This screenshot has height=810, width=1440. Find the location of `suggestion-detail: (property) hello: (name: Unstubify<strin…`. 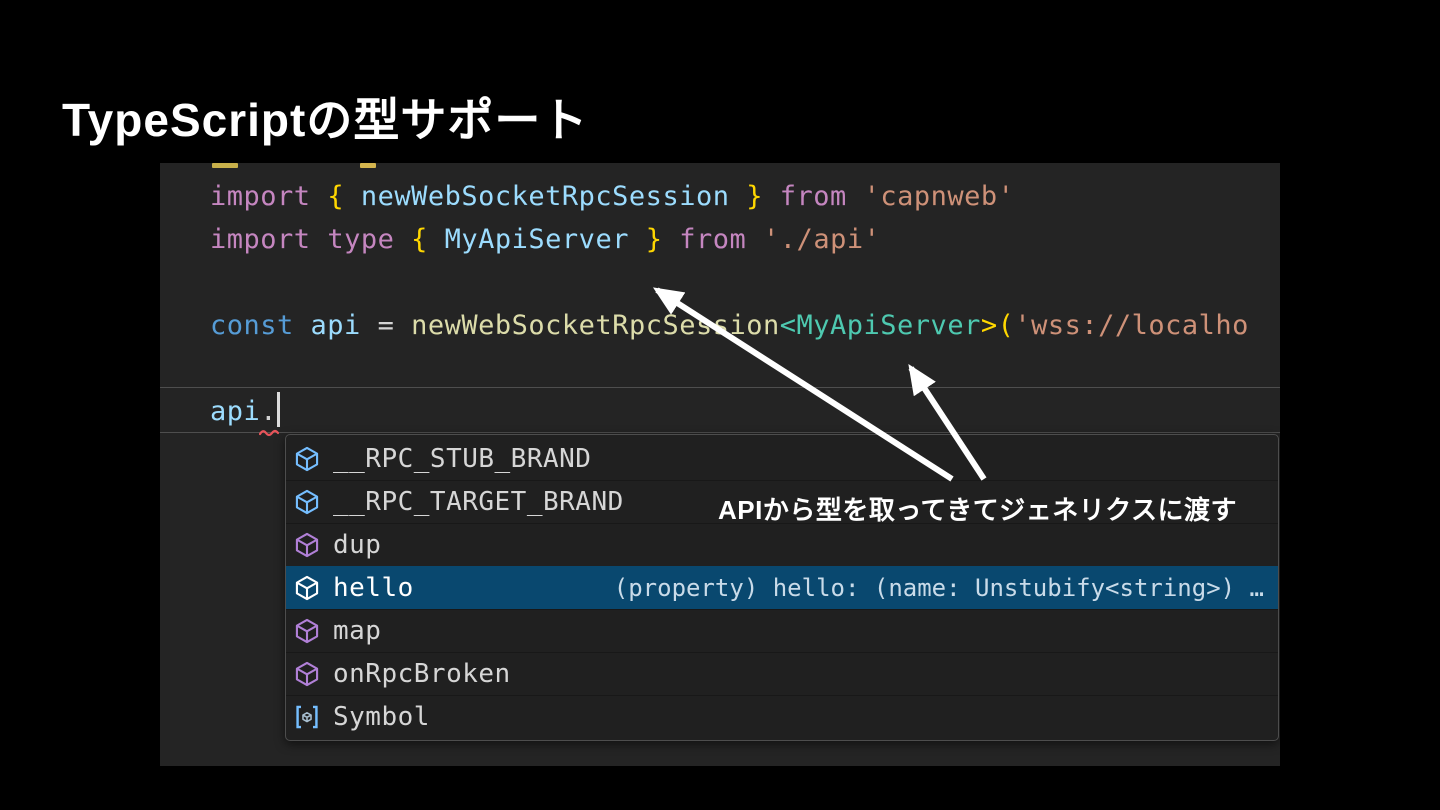

suggestion-detail: (property) hello: (name: Unstubify<strin… is located at coordinates (938, 588).